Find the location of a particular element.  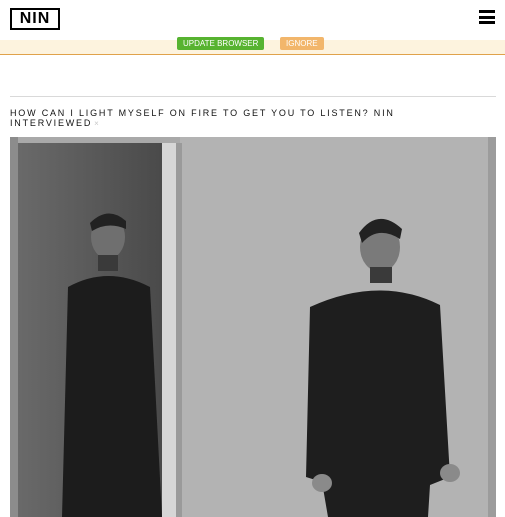

hamburger-menu-icon is located at coordinates (487, 17).